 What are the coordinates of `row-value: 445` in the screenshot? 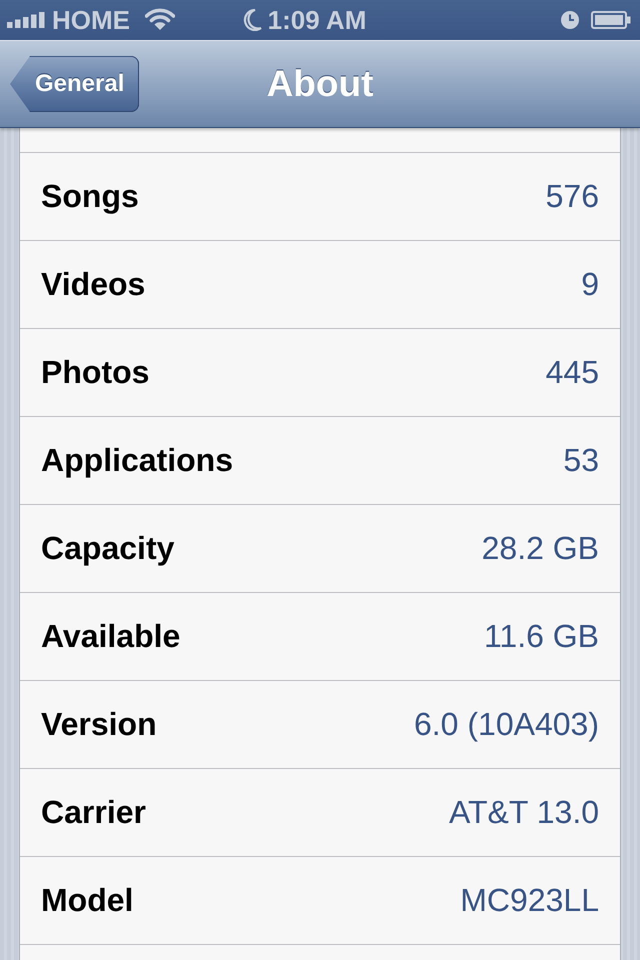 It's located at (572, 372).